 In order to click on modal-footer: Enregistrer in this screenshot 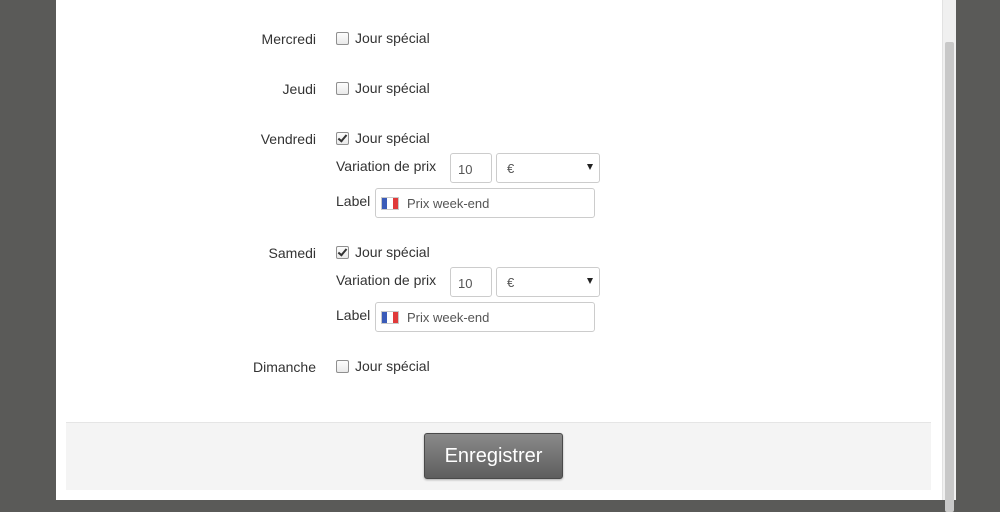, I will do `click(498, 456)`.